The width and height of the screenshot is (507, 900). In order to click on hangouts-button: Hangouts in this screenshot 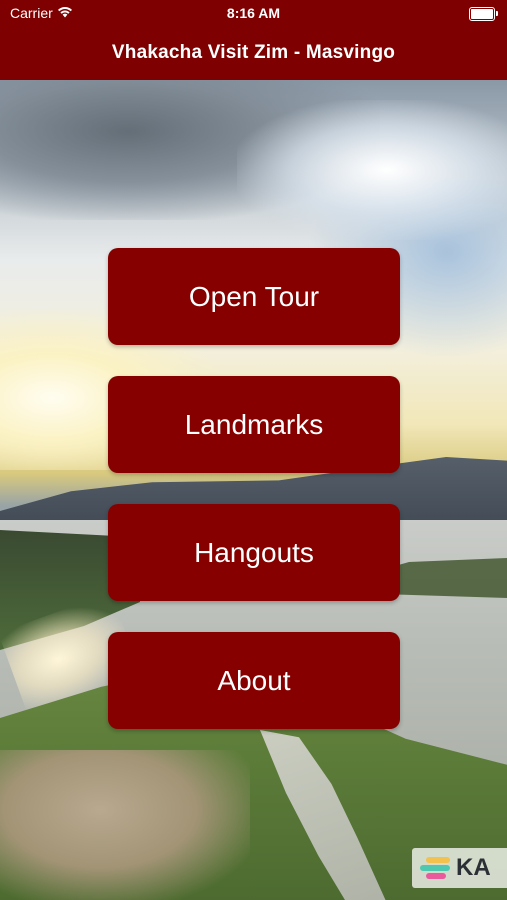, I will do `click(254, 552)`.